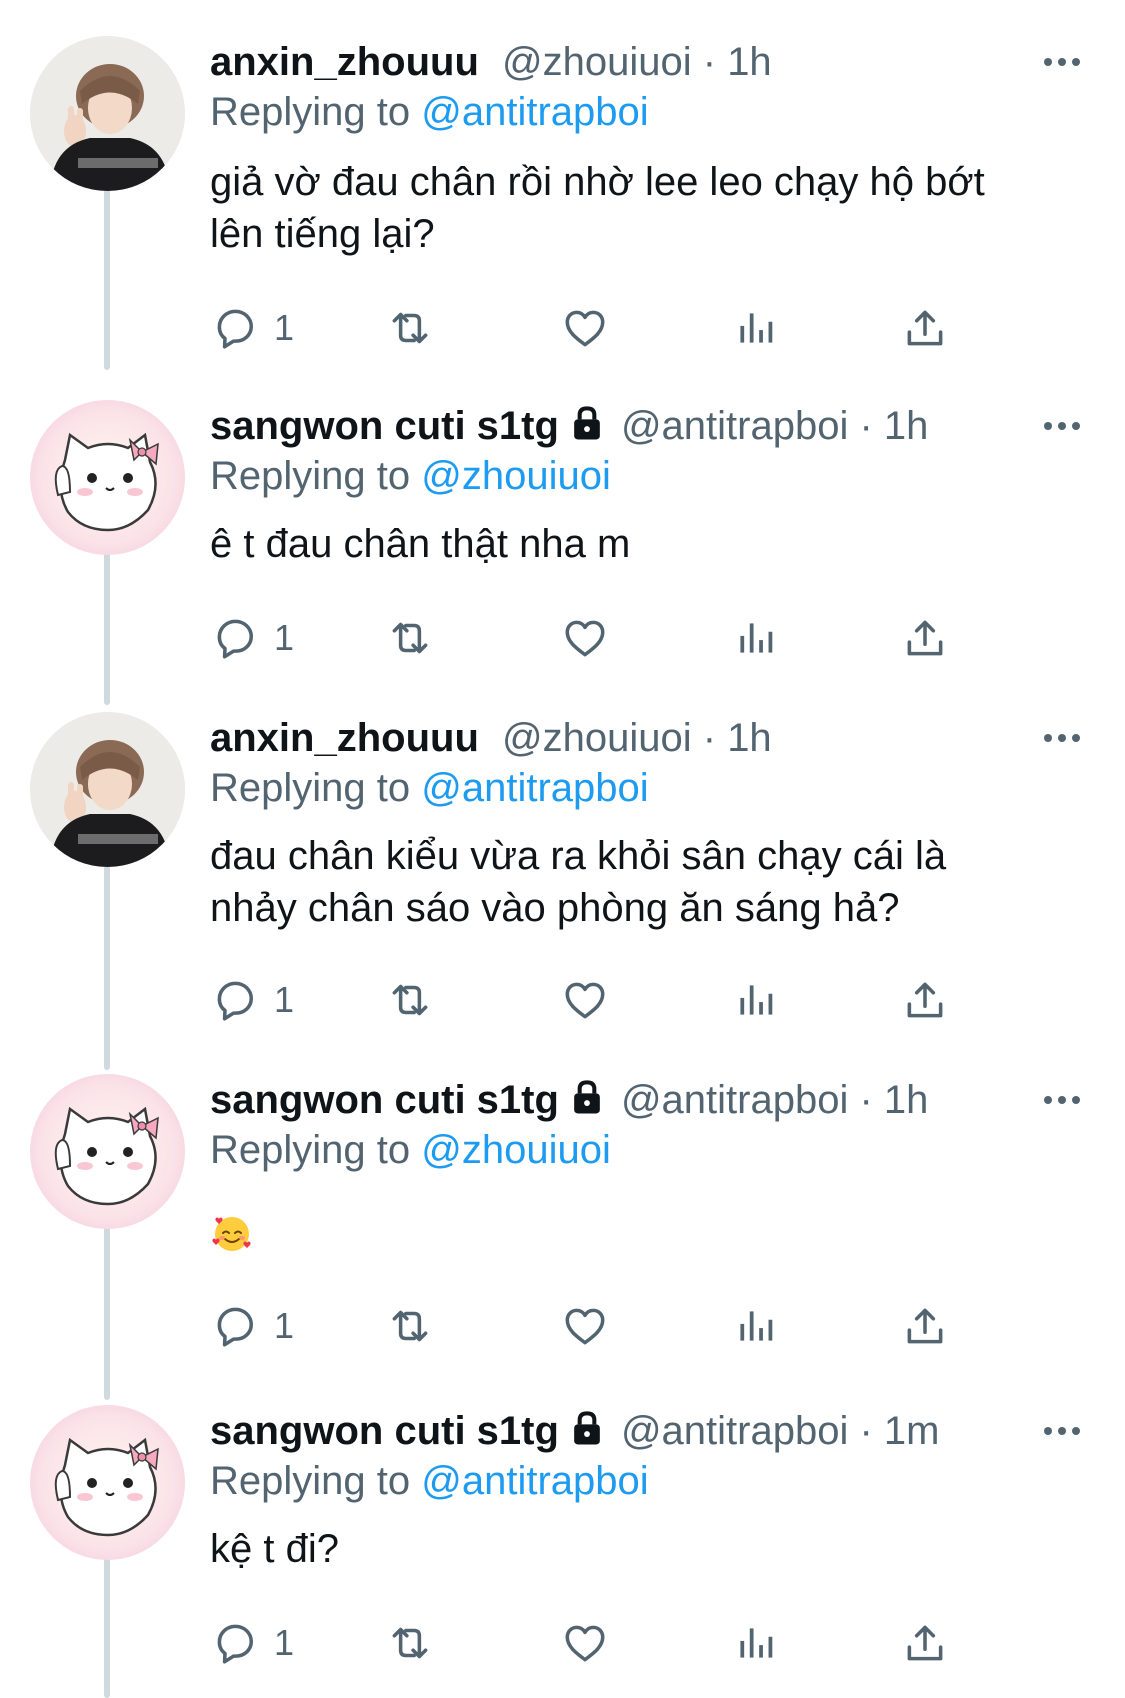 Image resolution: width=1125 pixels, height=1698 pixels. What do you see at coordinates (650, 1240) in the screenshot?
I see `tweet-text` at bounding box center [650, 1240].